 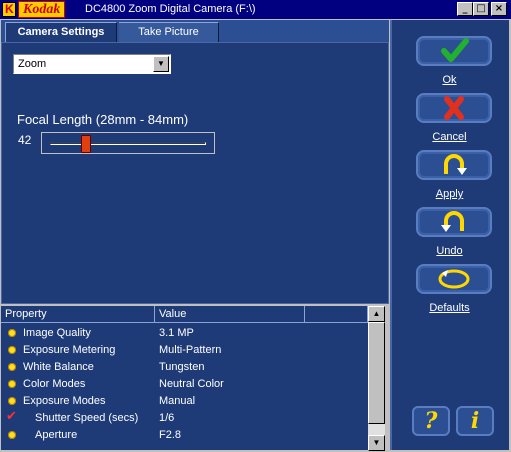 I want to click on scroll-thumb, so click(x=376, y=373).